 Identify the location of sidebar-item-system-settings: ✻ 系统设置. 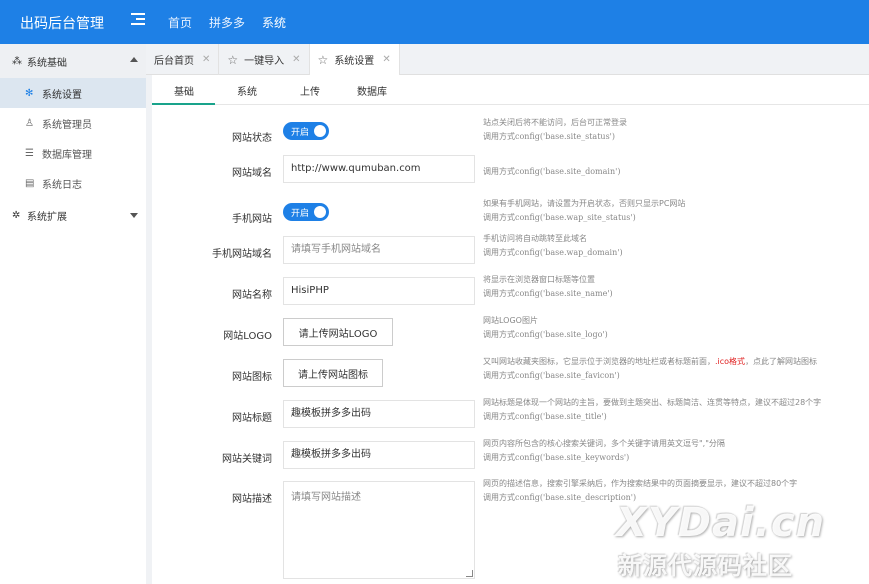
(73, 93).